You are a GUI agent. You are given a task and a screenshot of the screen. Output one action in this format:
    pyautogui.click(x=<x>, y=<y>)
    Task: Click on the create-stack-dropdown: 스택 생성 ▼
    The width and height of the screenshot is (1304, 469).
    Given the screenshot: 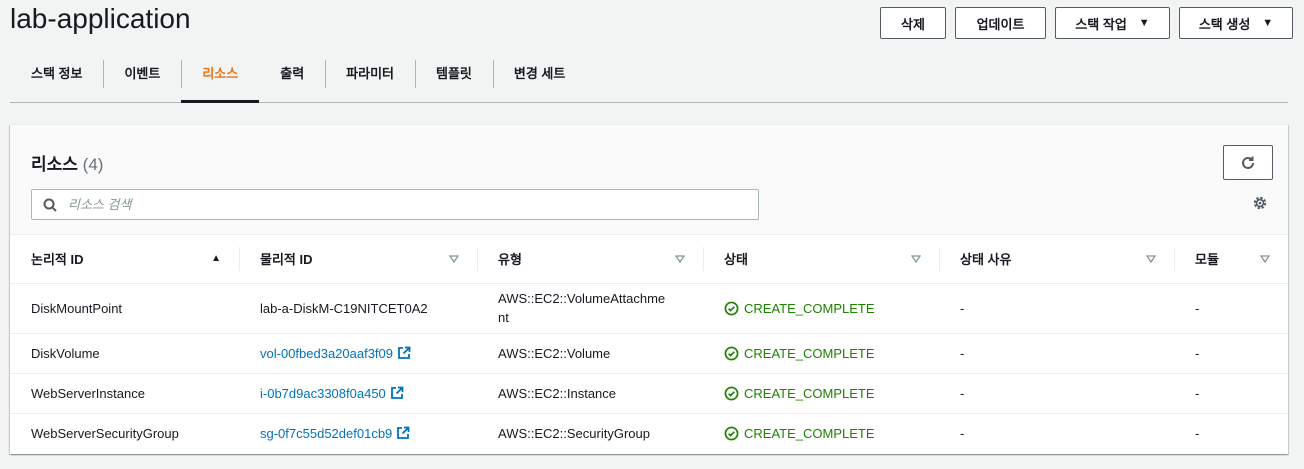 What is the action you would take?
    pyautogui.click(x=1236, y=23)
    